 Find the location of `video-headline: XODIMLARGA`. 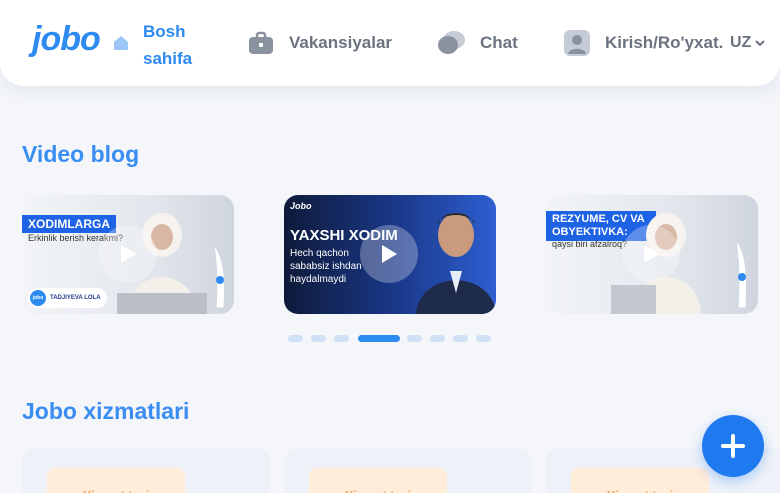

video-headline: XODIMLARGA is located at coordinates (69, 224).